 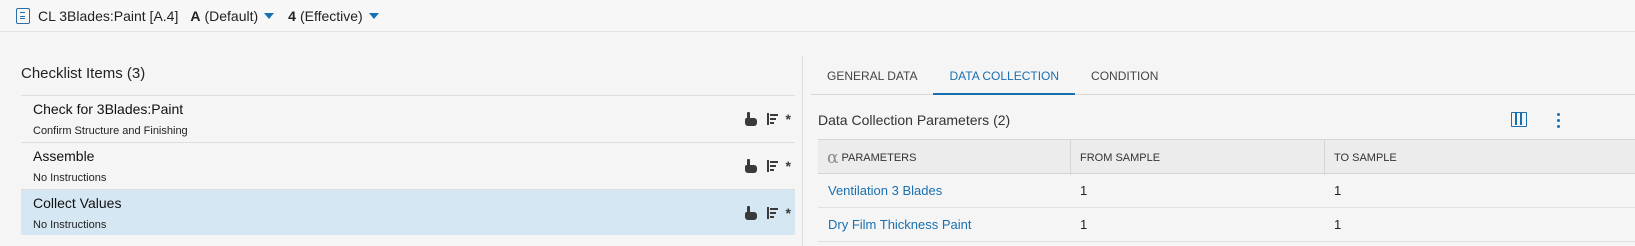 I want to click on revision-dropdown-icon, so click(x=269, y=15).